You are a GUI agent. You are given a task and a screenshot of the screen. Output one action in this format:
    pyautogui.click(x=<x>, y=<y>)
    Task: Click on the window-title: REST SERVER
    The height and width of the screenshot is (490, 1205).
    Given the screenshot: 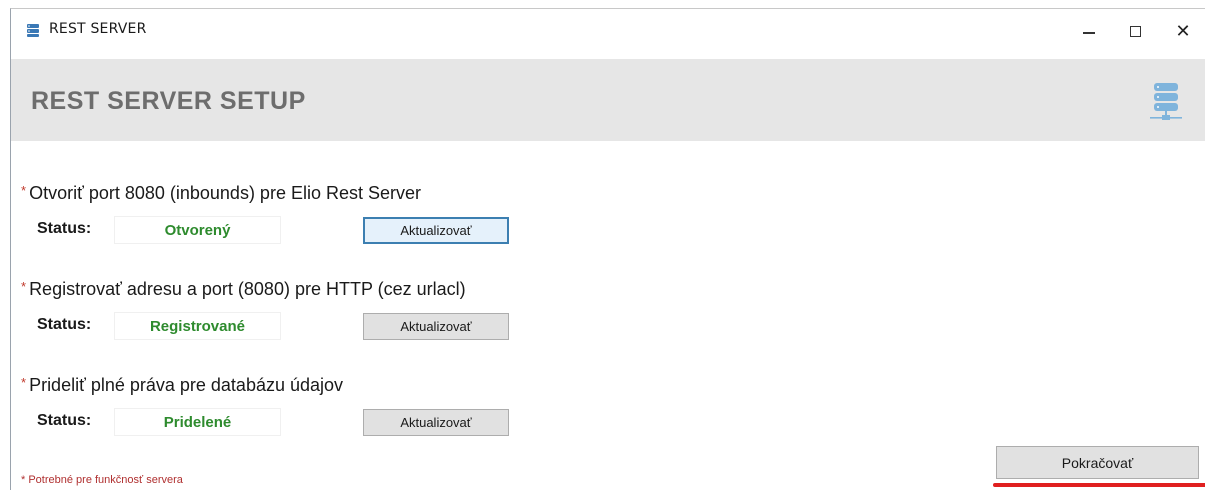 What is the action you would take?
    pyautogui.click(x=98, y=29)
    